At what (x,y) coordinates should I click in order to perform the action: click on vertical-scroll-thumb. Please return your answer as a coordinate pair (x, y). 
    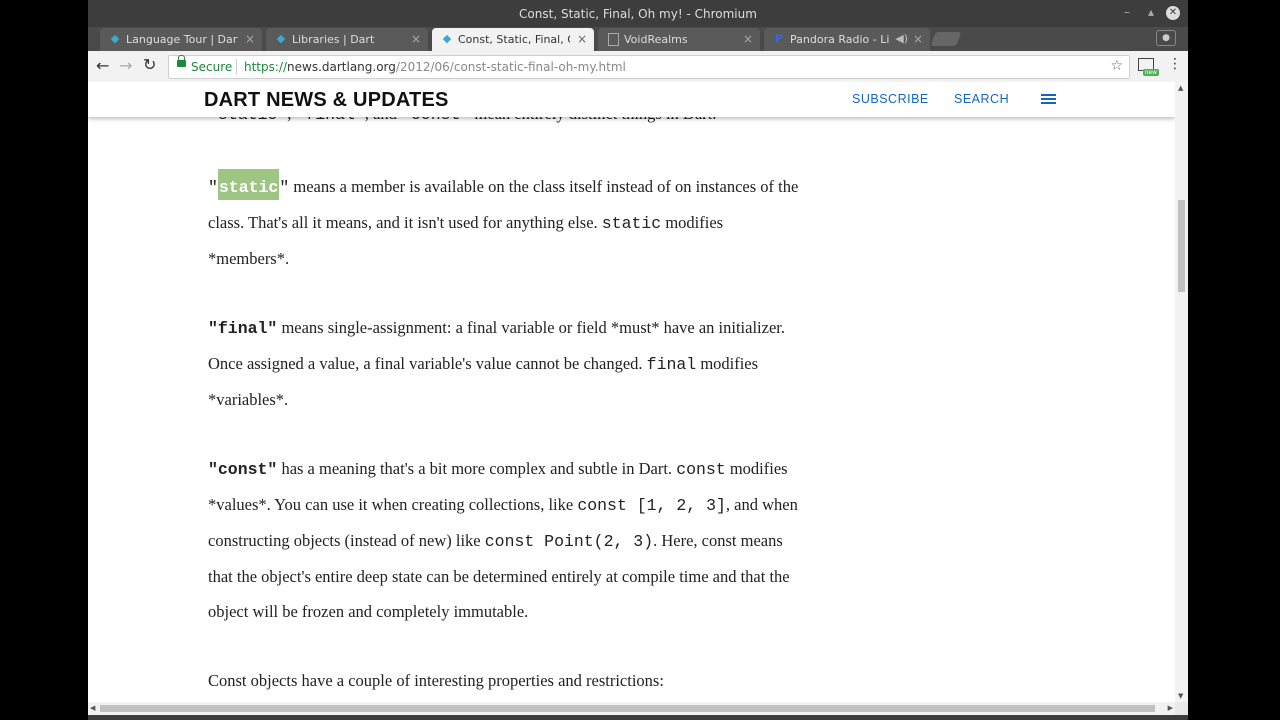
    Looking at the image, I should click on (1181, 246).